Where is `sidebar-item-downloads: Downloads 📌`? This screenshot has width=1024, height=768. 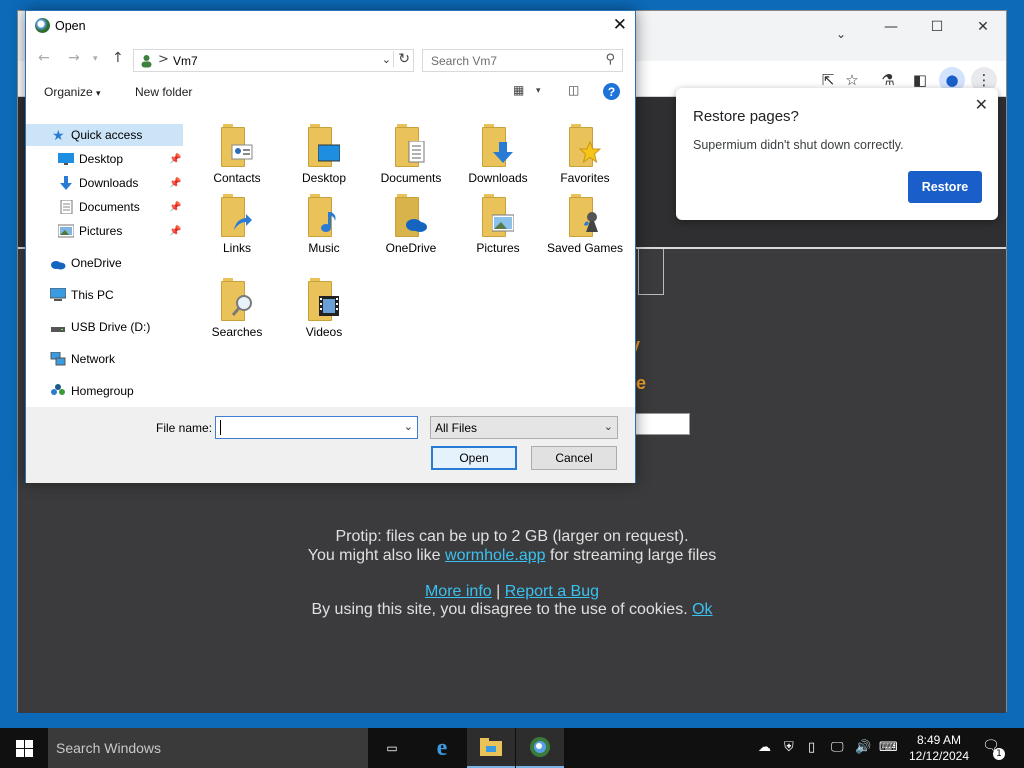 sidebar-item-downloads: Downloads 📌 is located at coordinates (104, 183).